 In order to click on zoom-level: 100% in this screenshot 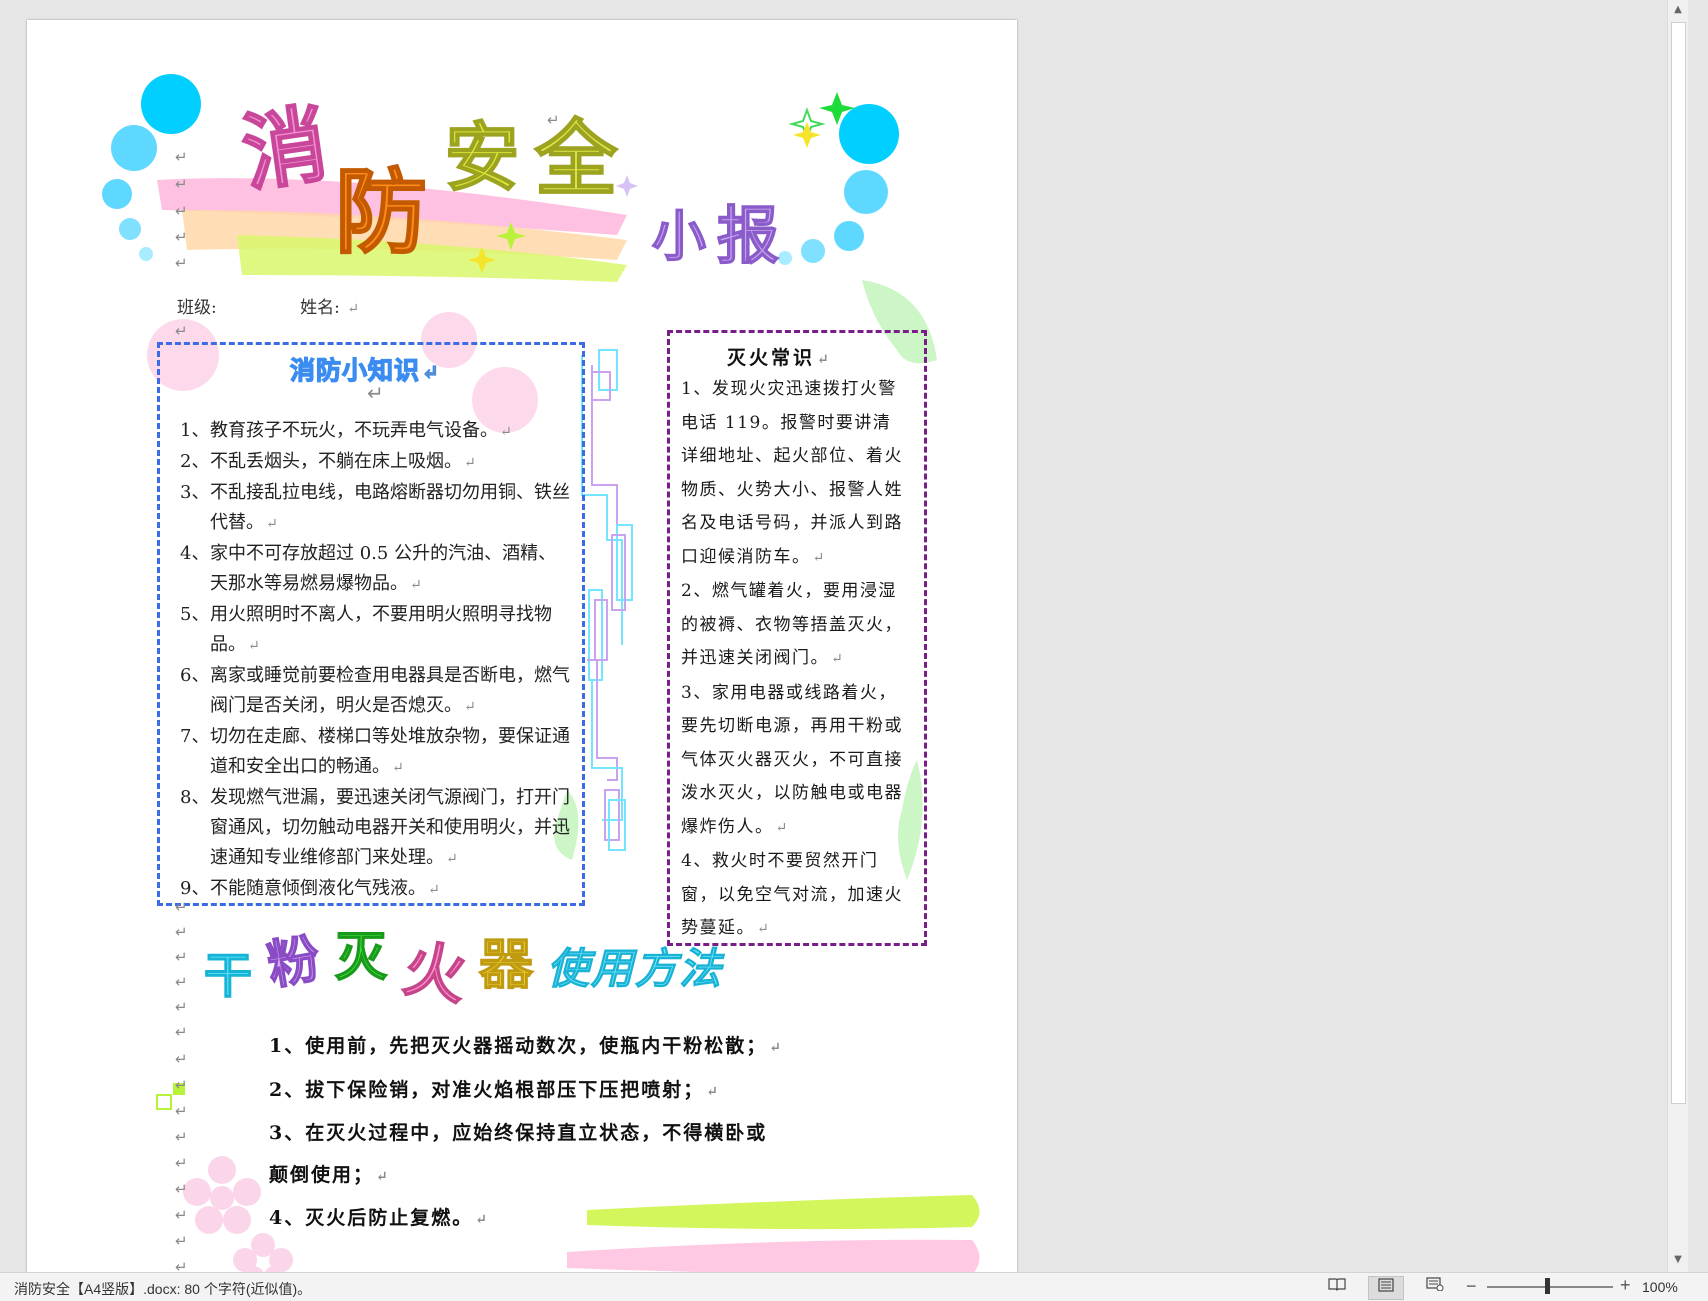, I will do `click(1660, 1287)`.